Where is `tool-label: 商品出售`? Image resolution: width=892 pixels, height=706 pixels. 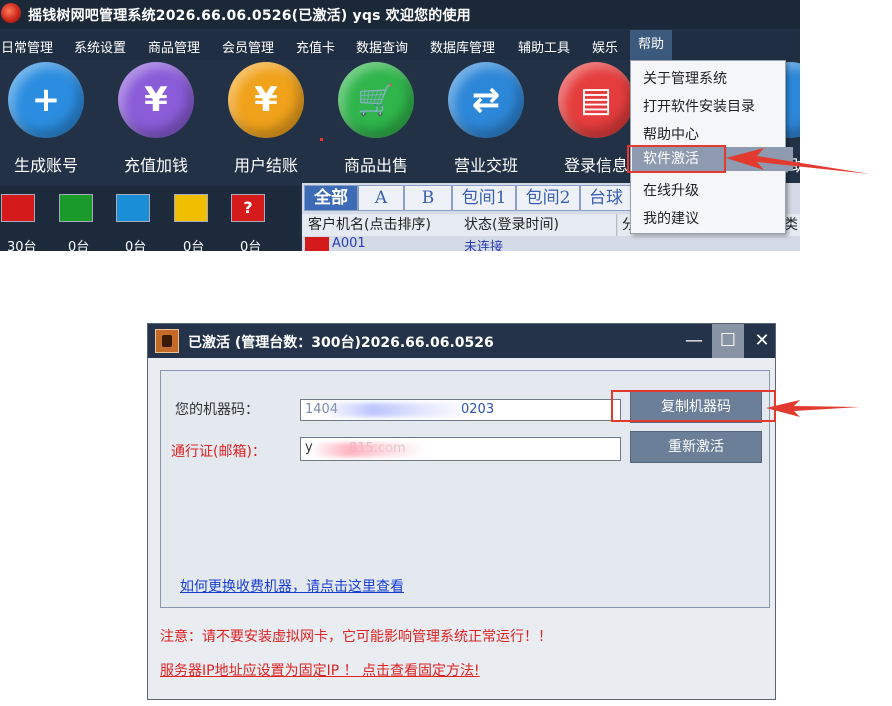
tool-label: 商品出售 is located at coordinates (375, 165).